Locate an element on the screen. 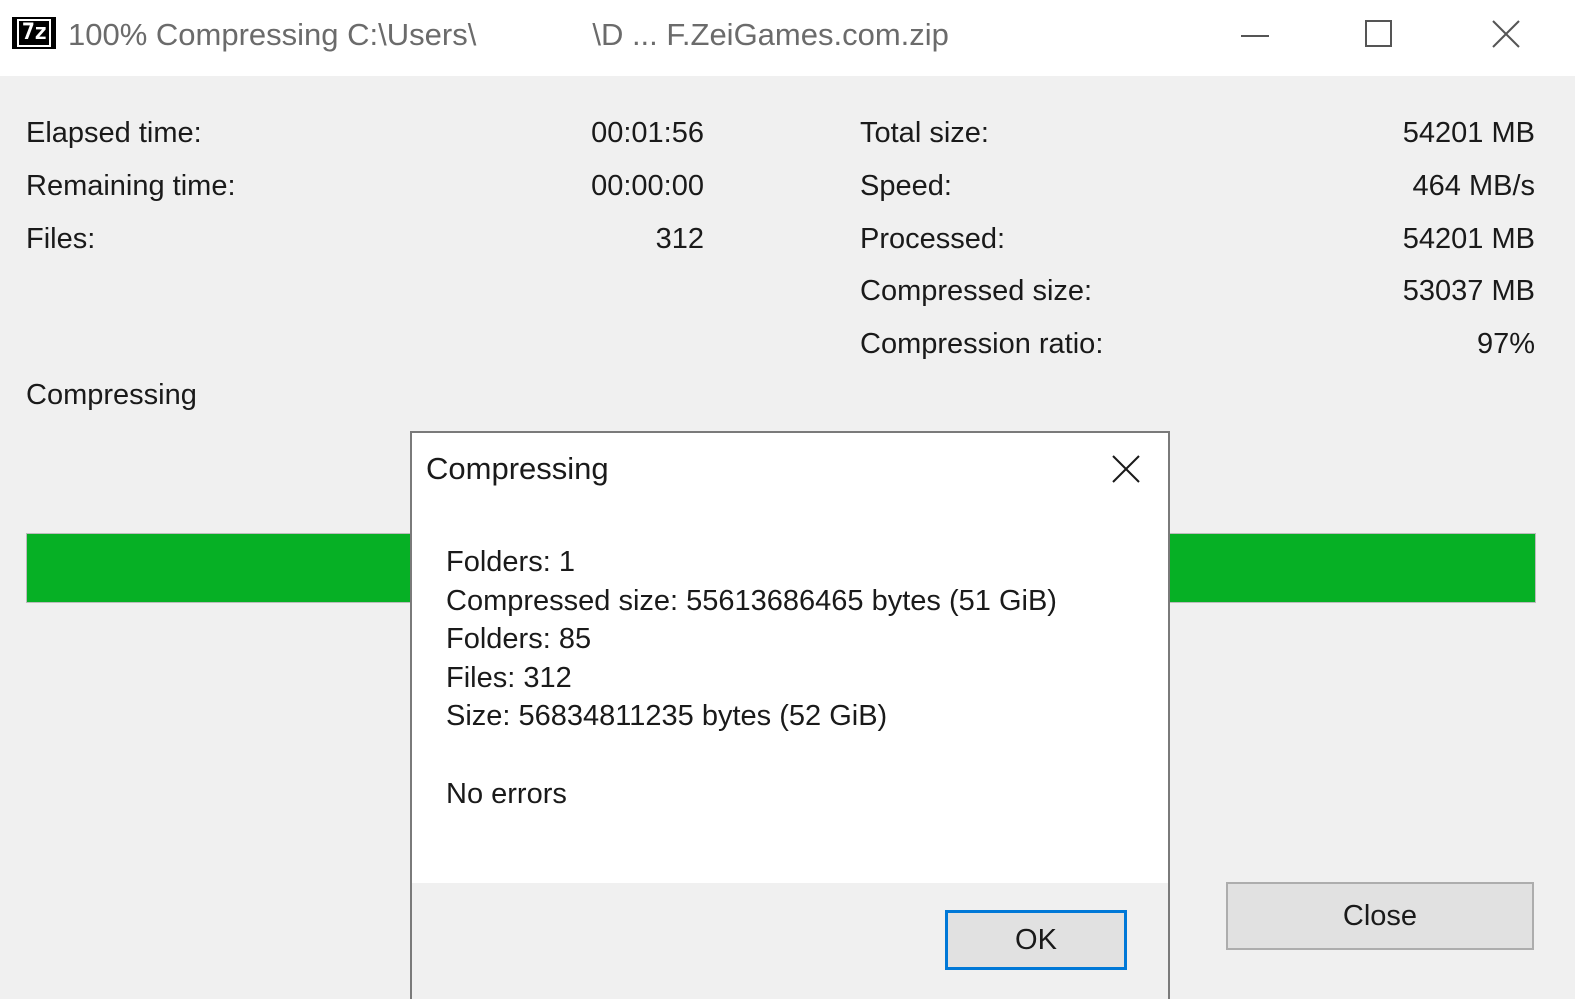 The width and height of the screenshot is (1575, 999). total-size-value: 54201 MB is located at coordinates (1468, 133).